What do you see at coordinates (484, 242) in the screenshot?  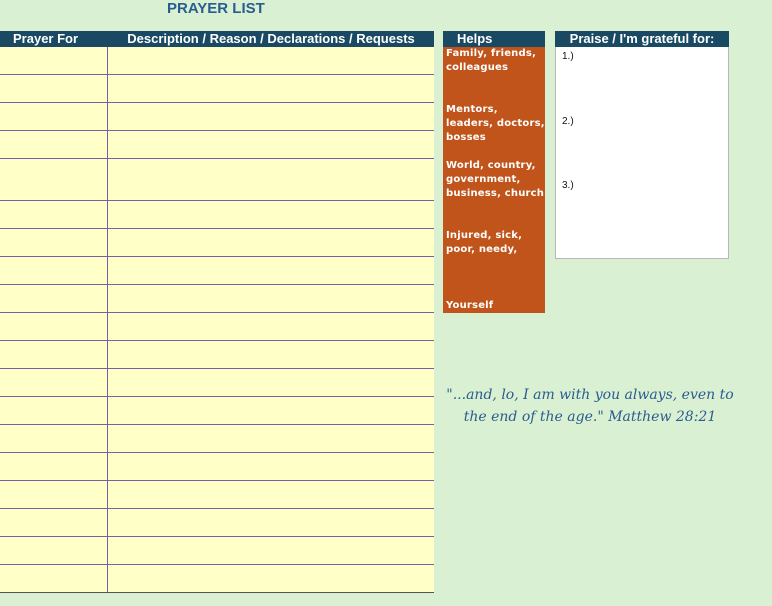 I see `help-item-injured: Injured, sick, poor, needy,` at bounding box center [484, 242].